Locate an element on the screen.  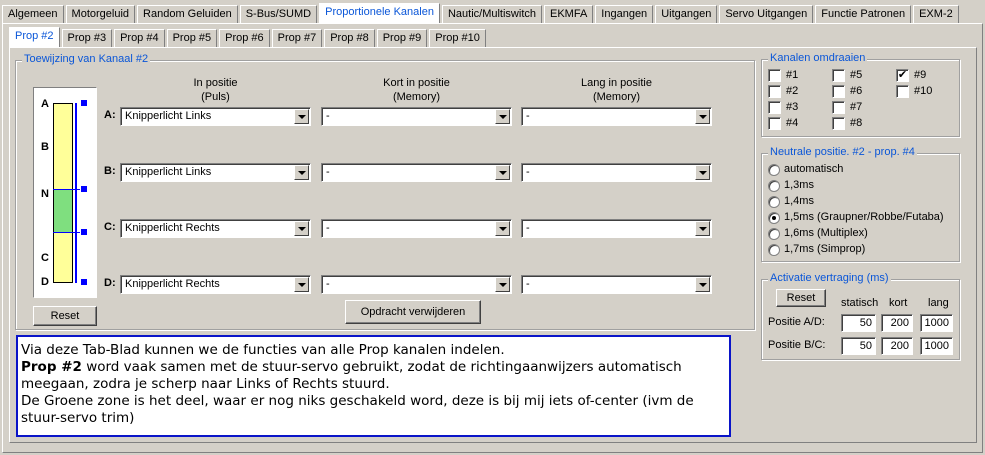
tab-prop-3: Prop #5 is located at coordinates (192, 38).